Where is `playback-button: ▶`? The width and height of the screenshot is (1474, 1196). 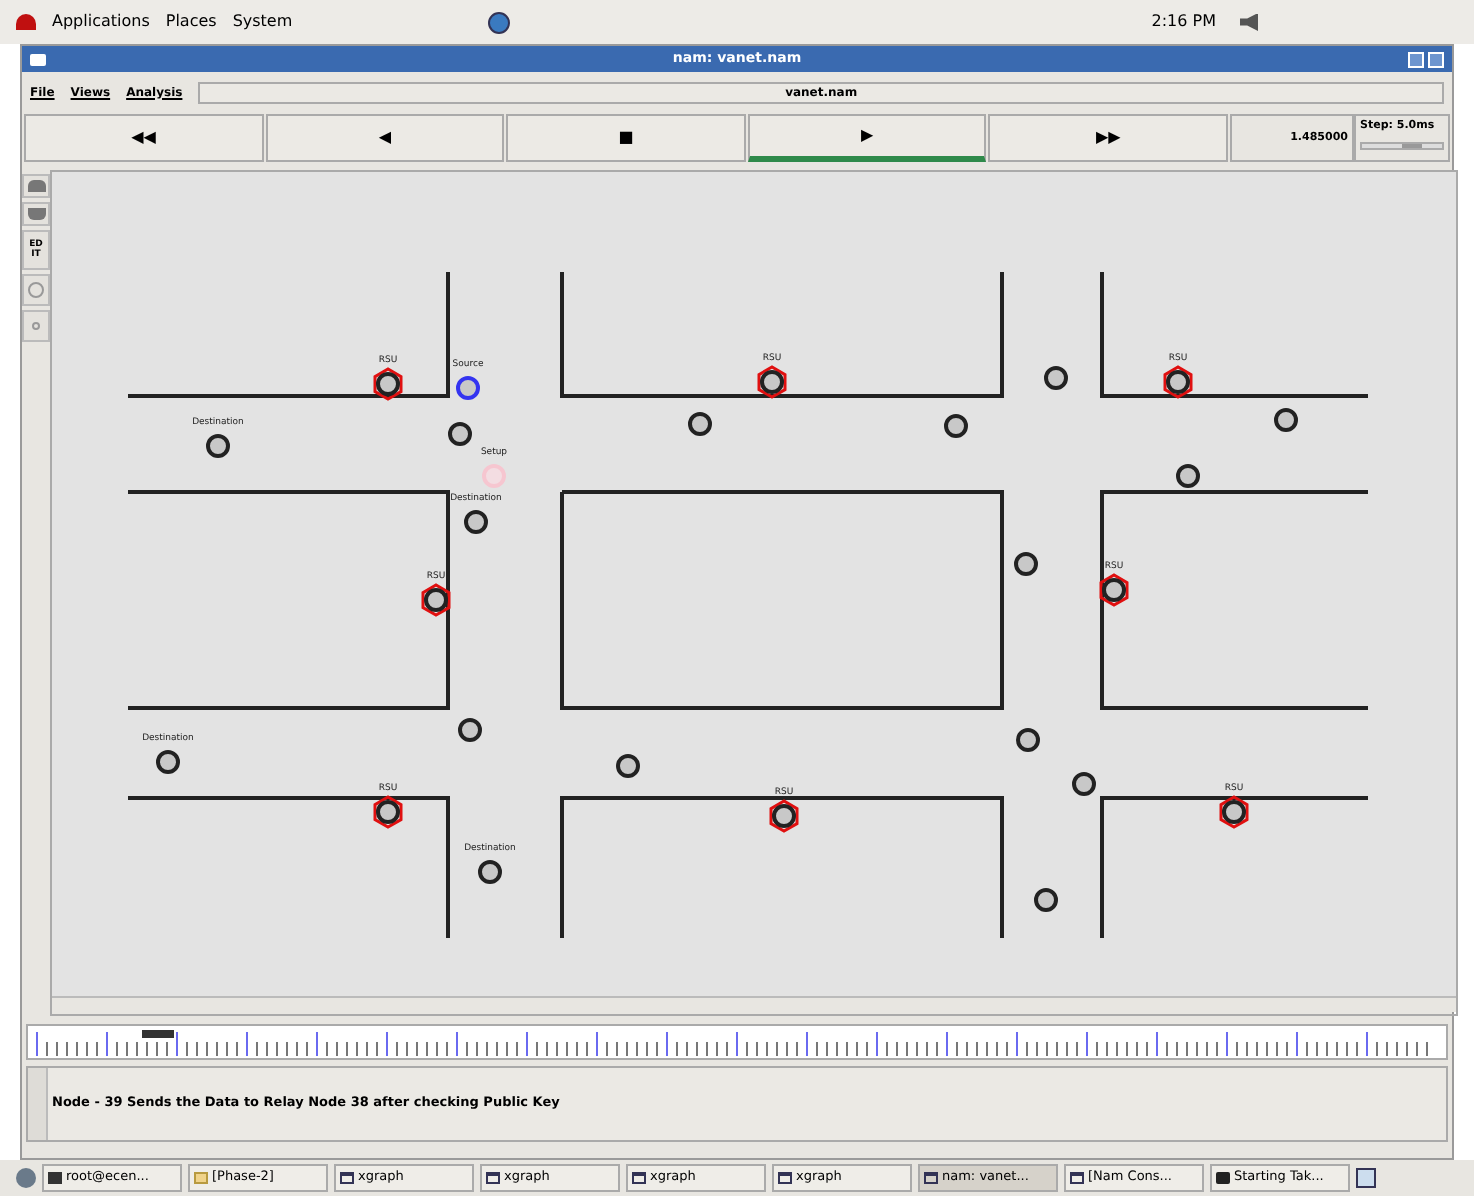 playback-button: ▶ is located at coordinates (867, 138).